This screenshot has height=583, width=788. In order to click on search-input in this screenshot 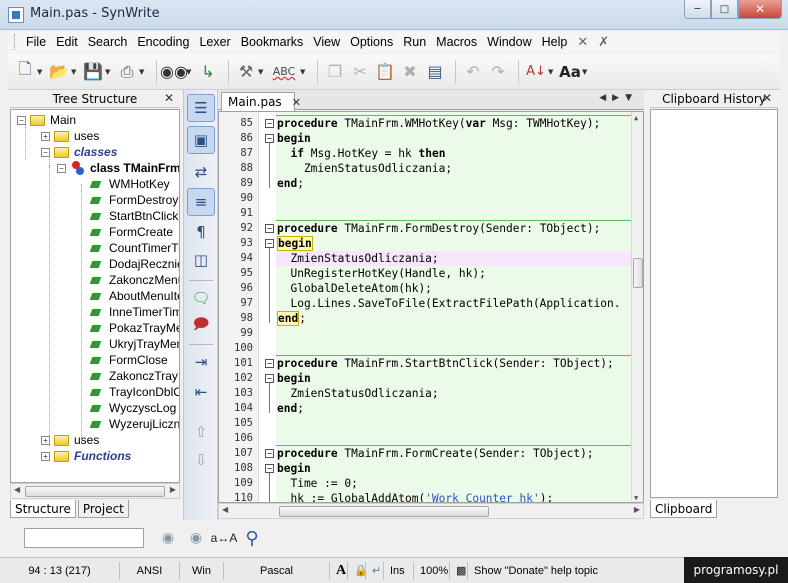, I will do `click(84, 538)`.